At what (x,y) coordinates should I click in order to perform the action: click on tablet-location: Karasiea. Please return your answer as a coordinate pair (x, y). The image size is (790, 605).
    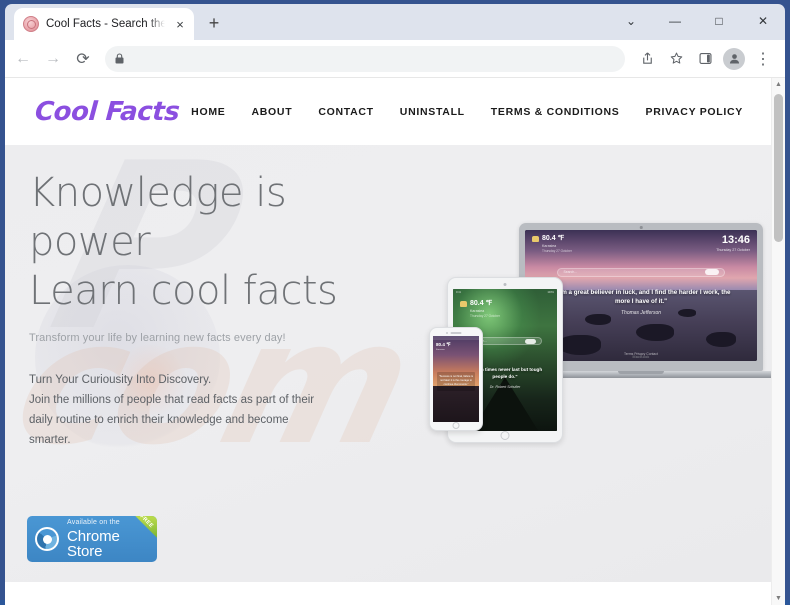
    Looking at the image, I should click on (477, 311).